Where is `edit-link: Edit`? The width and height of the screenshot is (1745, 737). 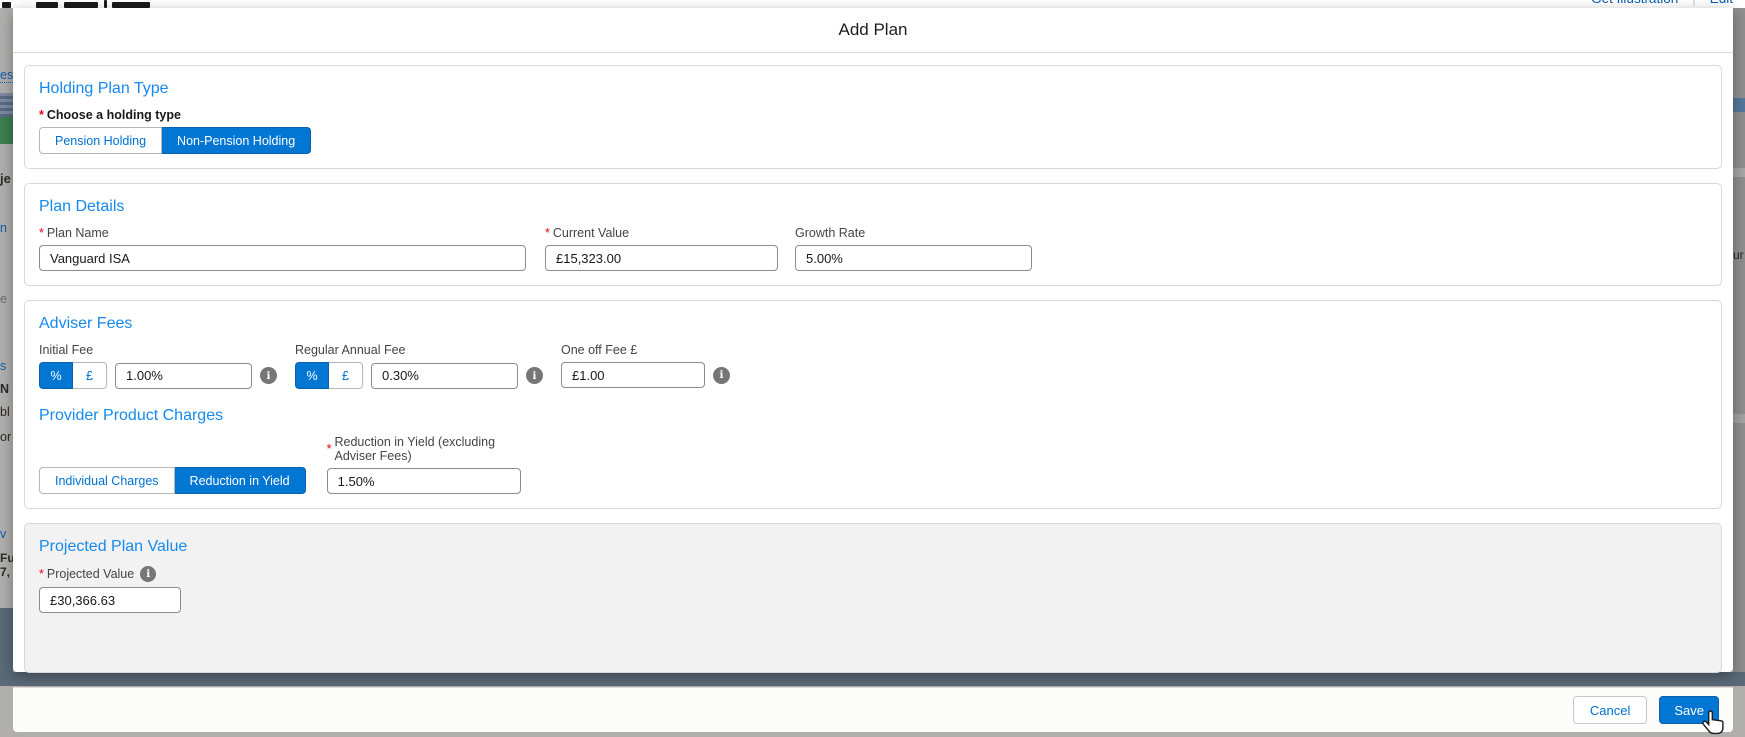
edit-link: Edit is located at coordinates (1721, 3).